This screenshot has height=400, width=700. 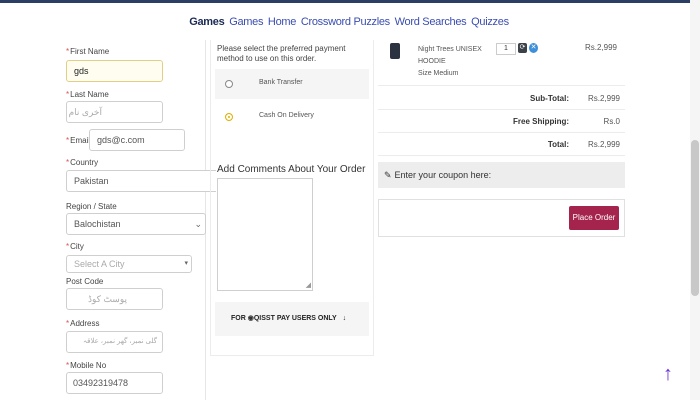 What do you see at coordinates (78, 140) in the screenshot?
I see `email-label: *Email` at bounding box center [78, 140].